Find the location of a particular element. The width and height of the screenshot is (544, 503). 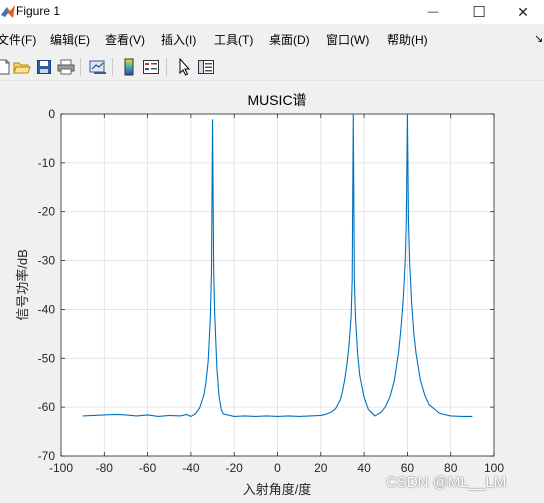

save-icon is located at coordinates (44, 67).